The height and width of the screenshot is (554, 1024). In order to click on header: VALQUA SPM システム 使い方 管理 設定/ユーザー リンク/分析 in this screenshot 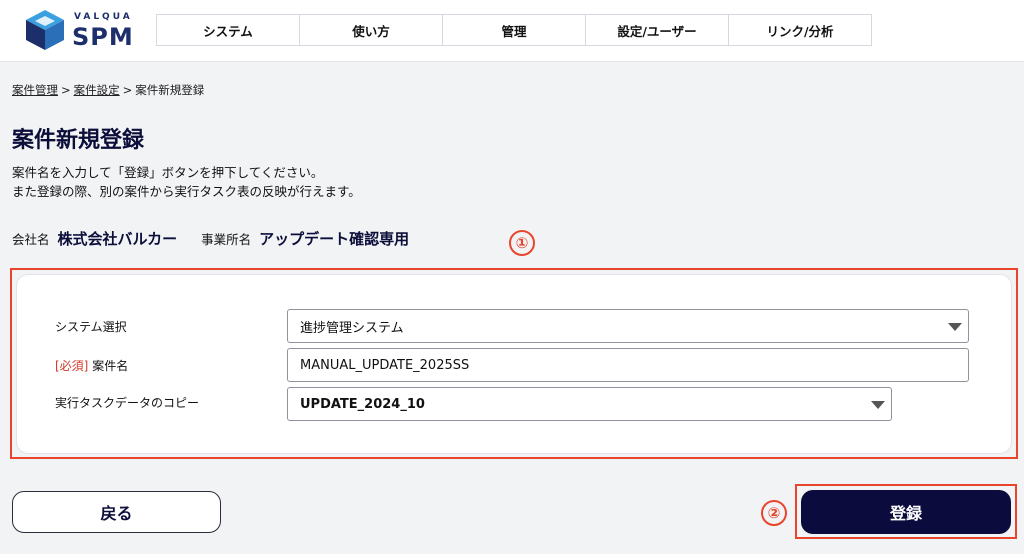, I will do `click(512, 31)`.